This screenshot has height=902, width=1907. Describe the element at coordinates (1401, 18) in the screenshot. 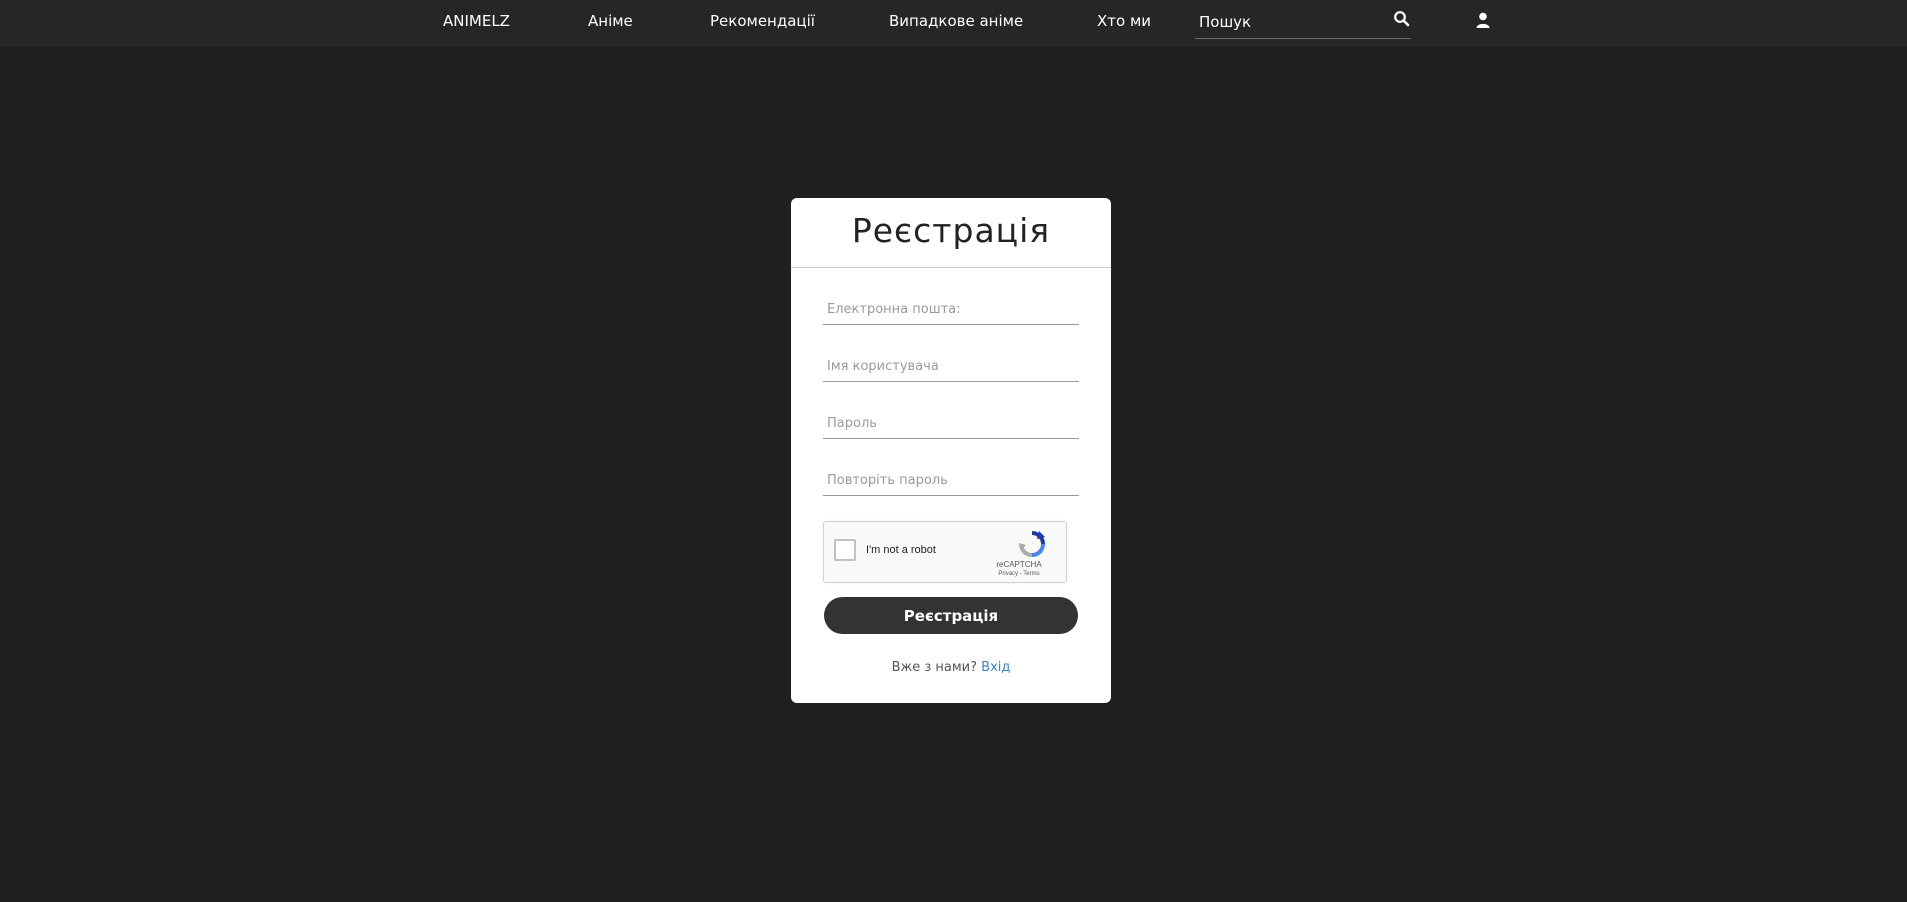

I see `search-icon` at that location.